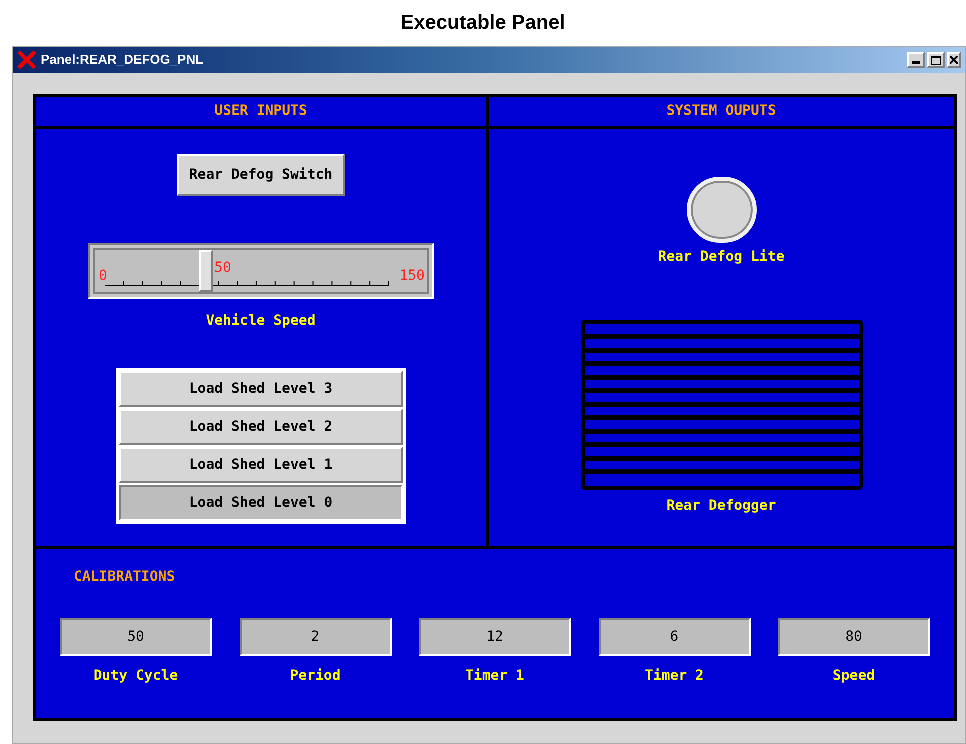 The image size is (966, 744). I want to click on load-shed-button: Load Shed Level 2, so click(261, 427).